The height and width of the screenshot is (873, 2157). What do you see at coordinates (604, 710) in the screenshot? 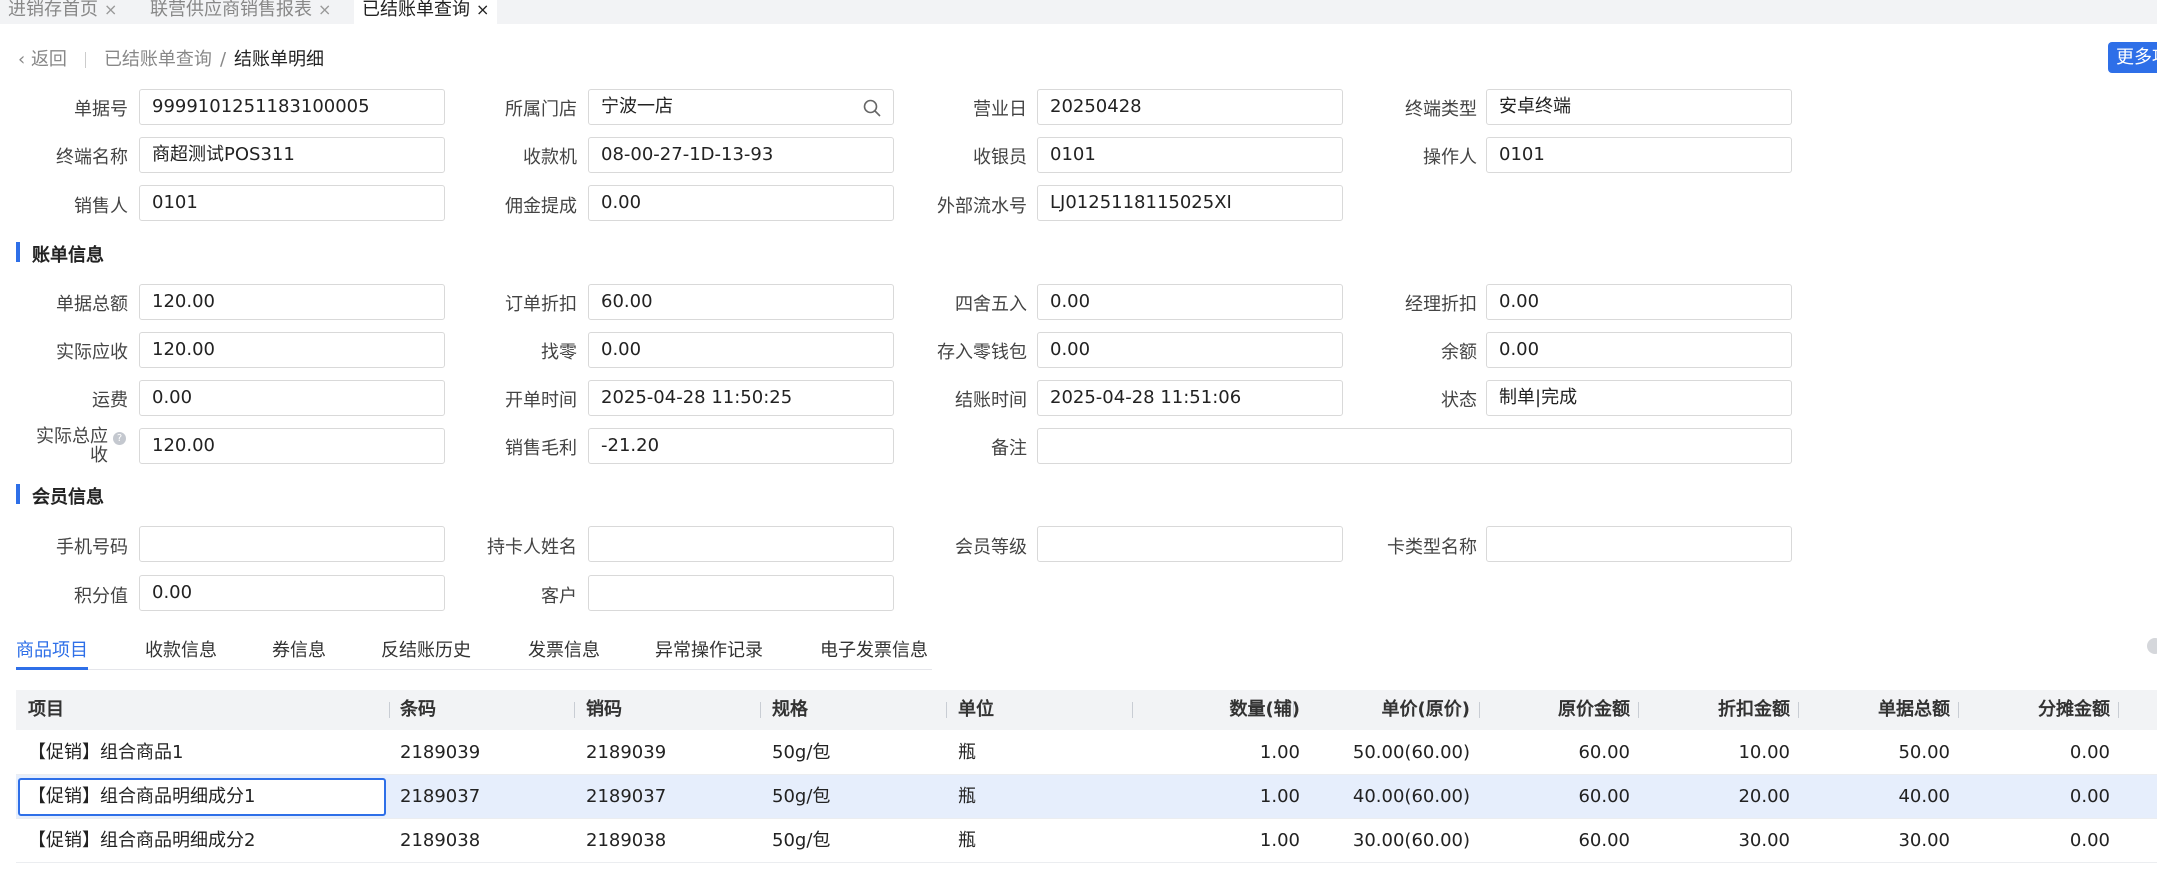
I see `col-sales-code: 销码` at bounding box center [604, 710].